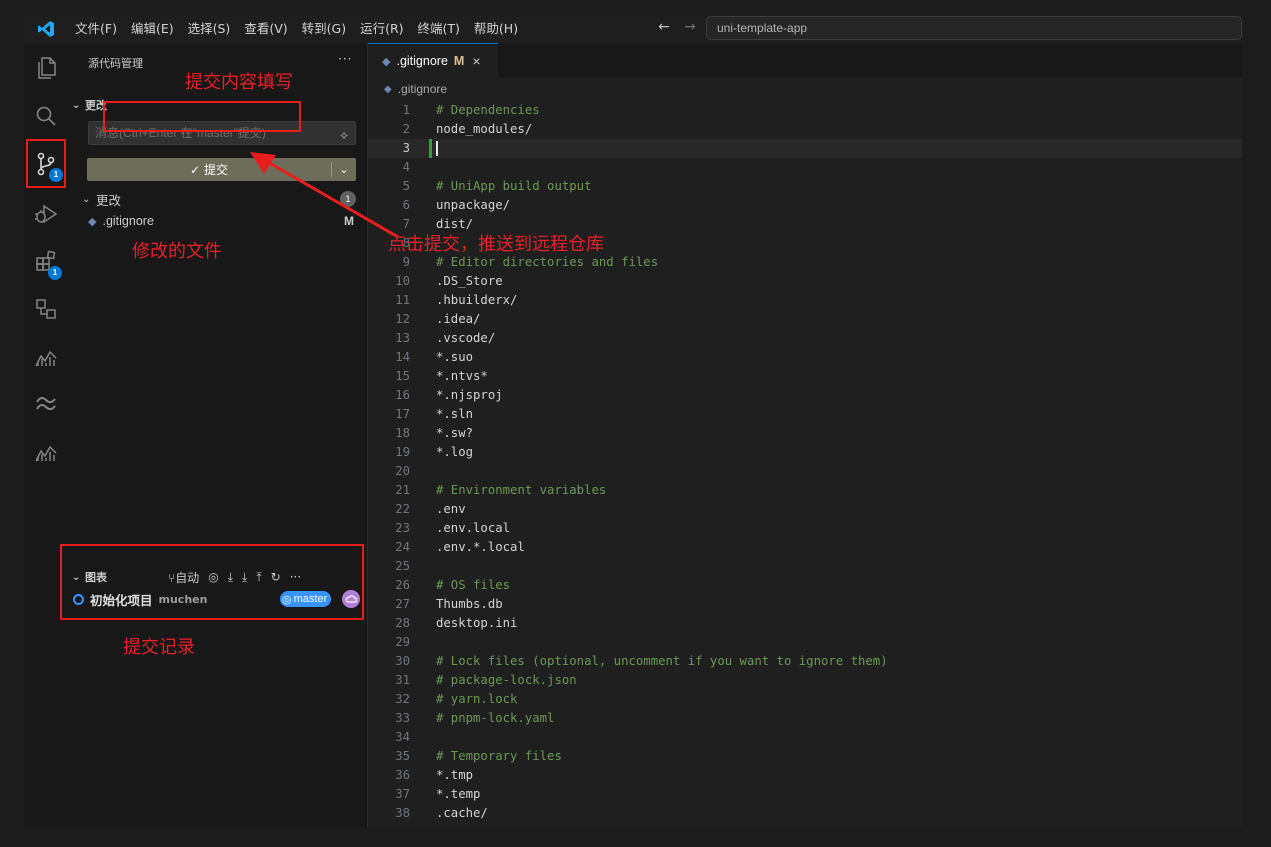  I want to click on code-line: 27 Thumbs.db, so click(805, 604).